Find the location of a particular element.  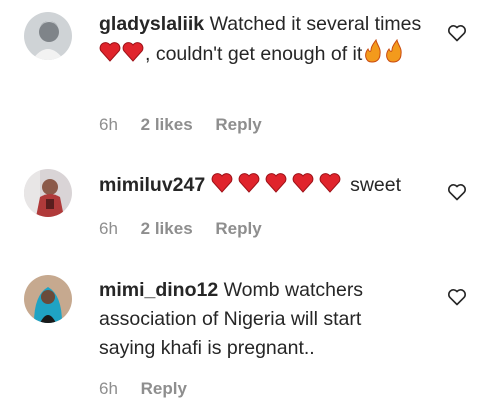

comment-text-part: , couldn't get enough of it is located at coordinates (254, 54).